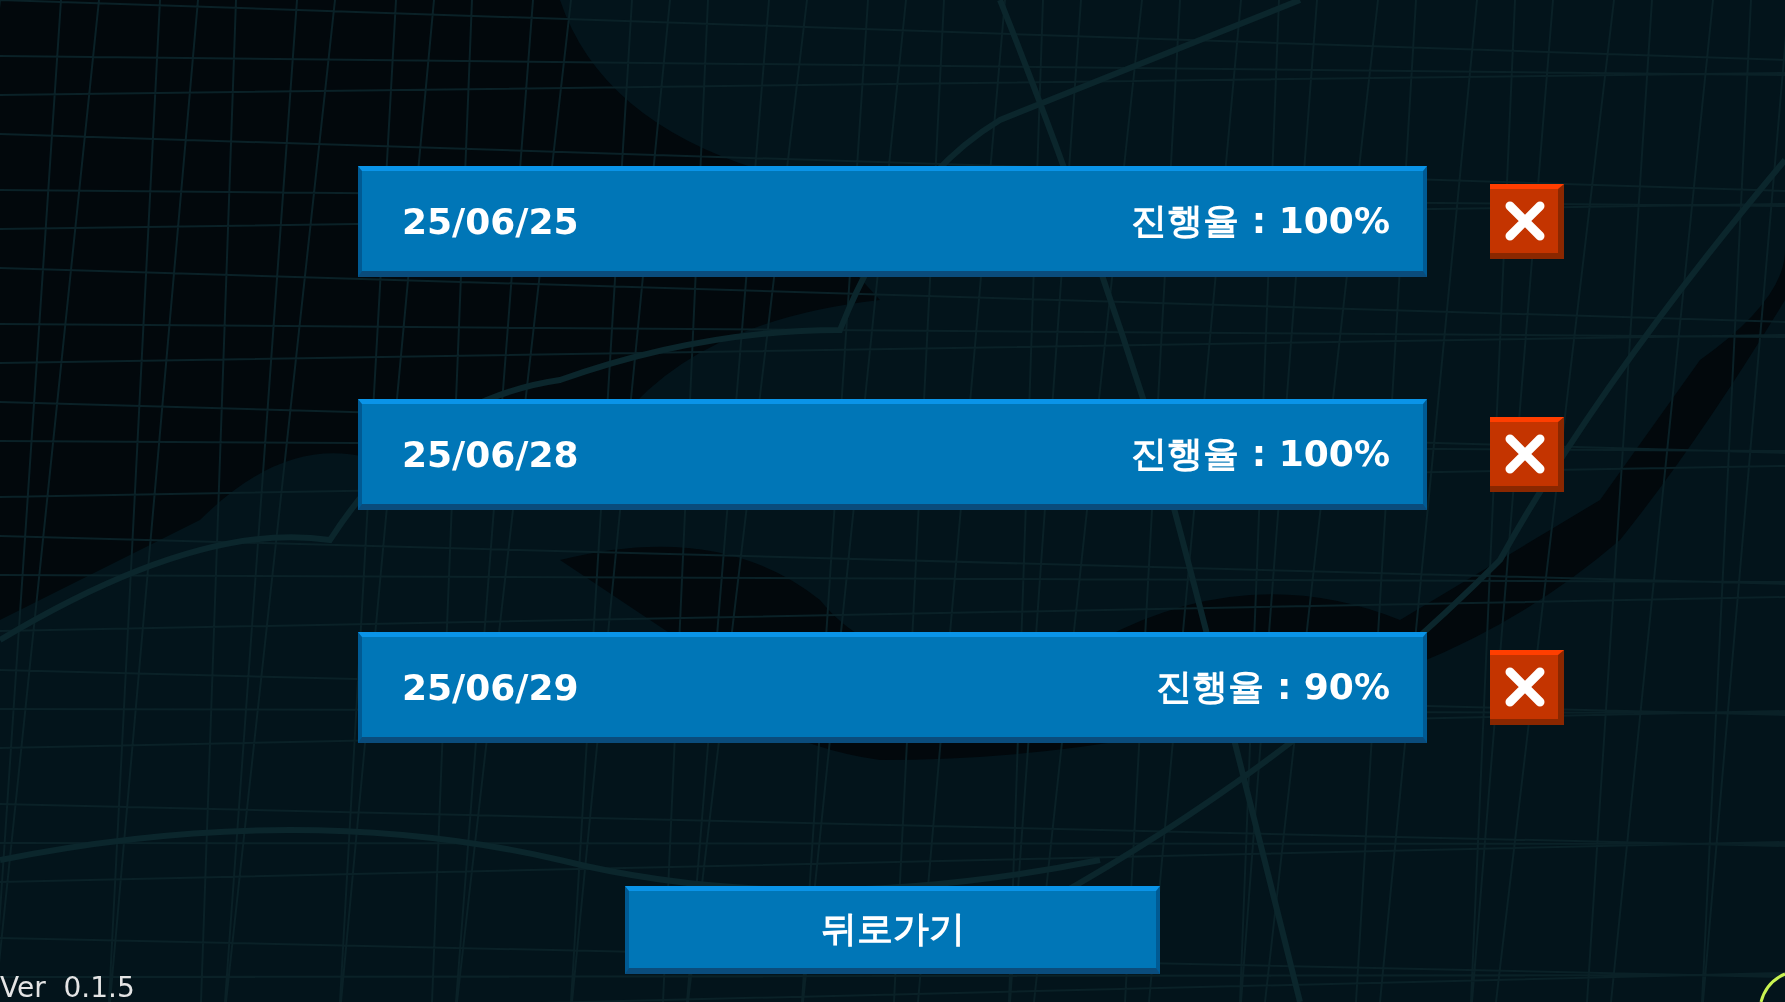  What do you see at coordinates (67, 988) in the screenshot?
I see `version-text: Ver 0.1.5` at bounding box center [67, 988].